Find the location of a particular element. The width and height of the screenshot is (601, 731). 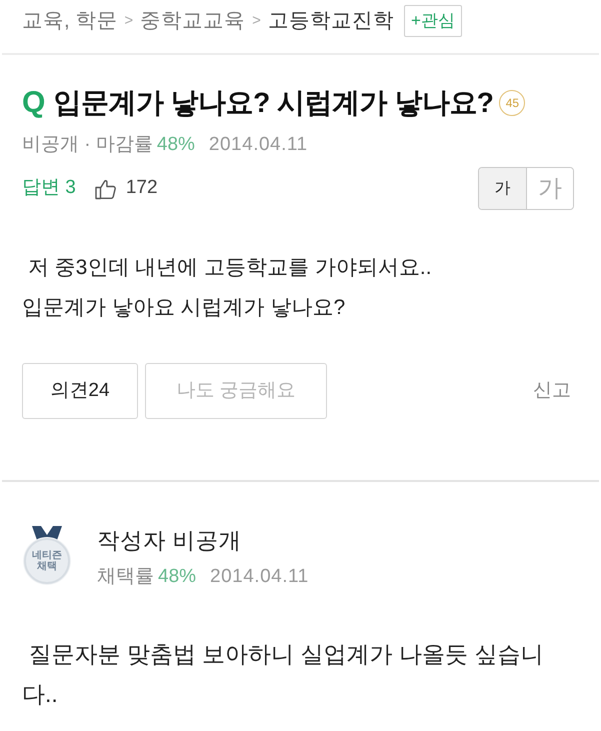

close-rate: 48% is located at coordinates (175, 145).